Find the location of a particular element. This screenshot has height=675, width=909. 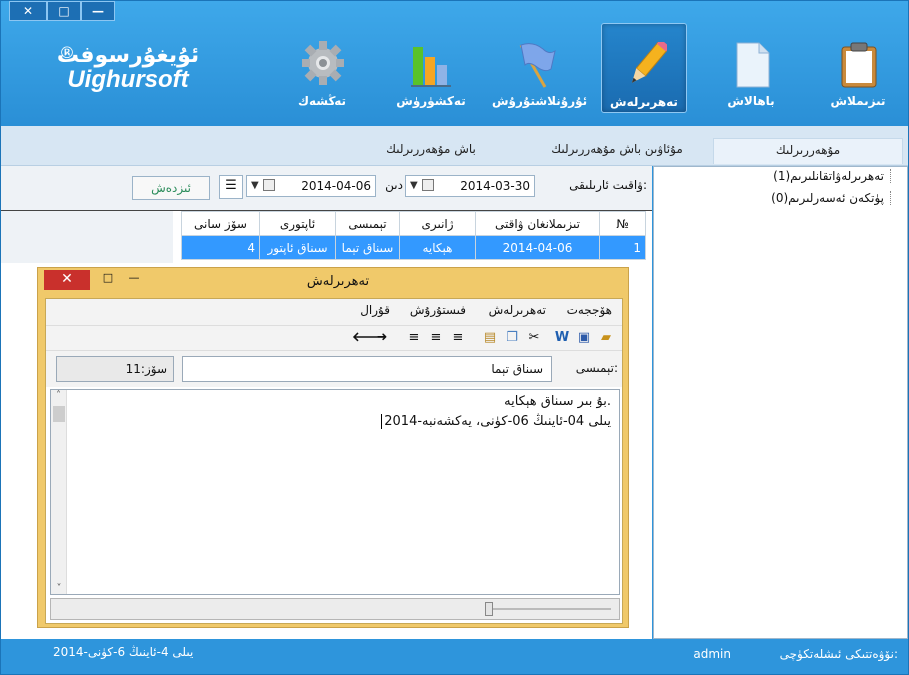

toolbar-arrange-button: ئۇرۇنلاشتۇرۇش is located at coordinates (540, 68).